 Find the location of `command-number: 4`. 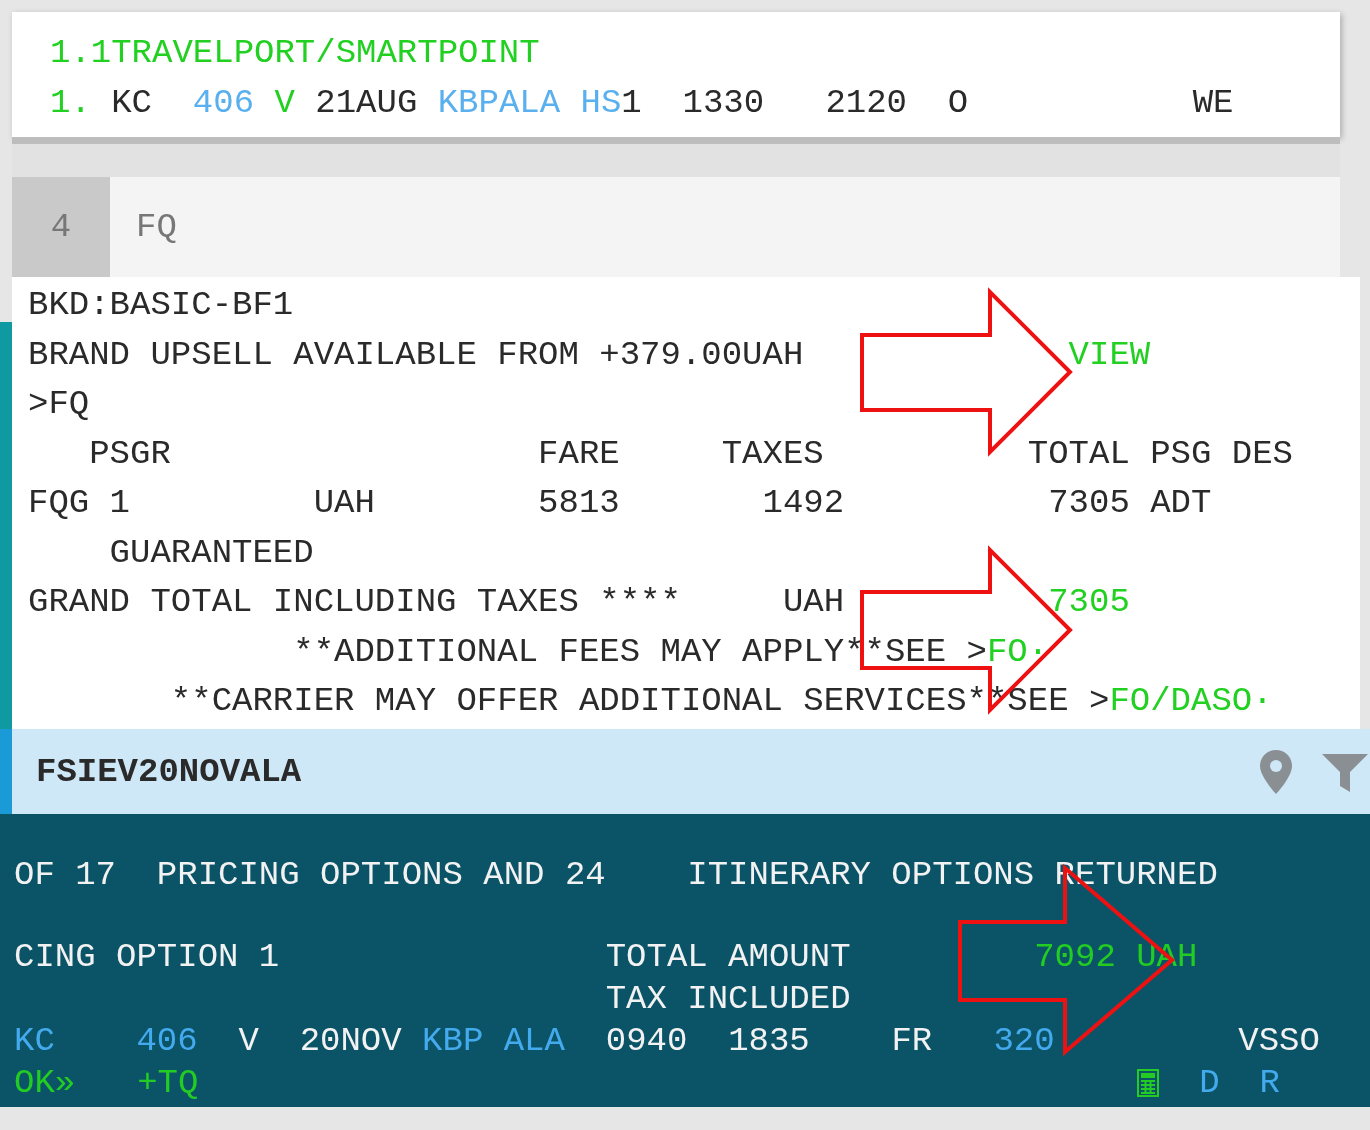

command-number: 4 is located at coordinates (61, 227).